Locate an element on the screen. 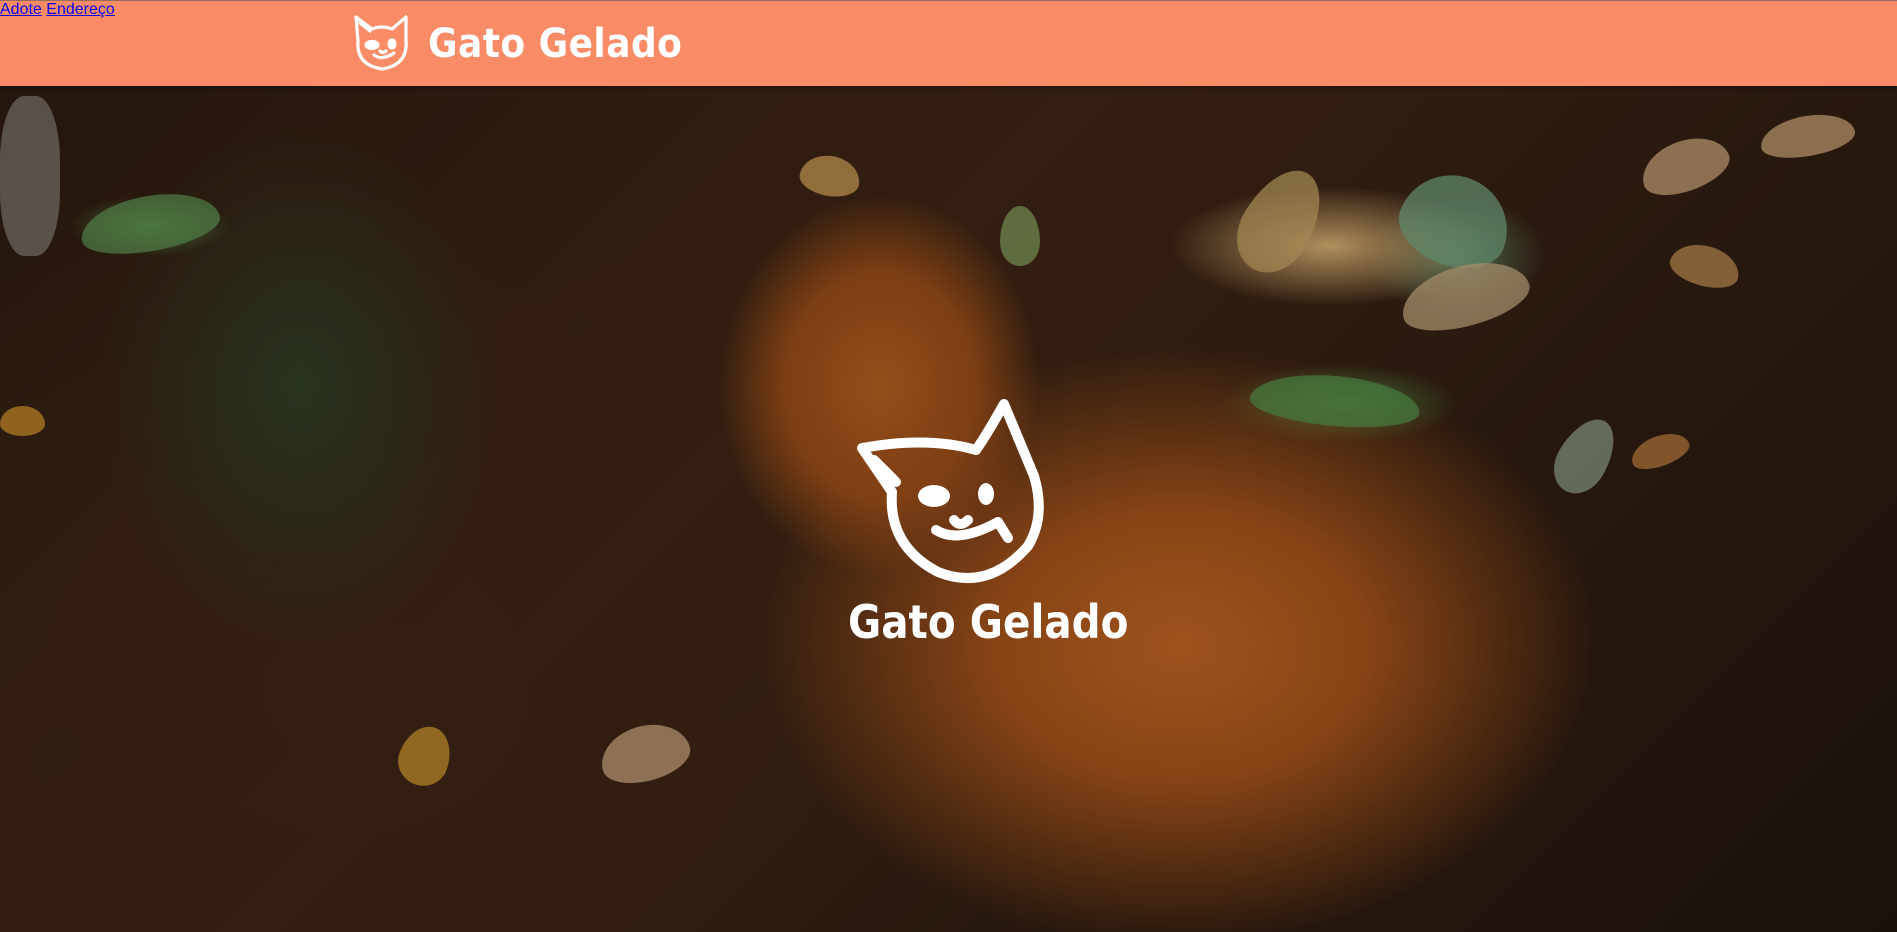 This screenshot has height=932, width=1897. top-navbar: Gato Gelado Adote Endereço is located at coordinates (948, 43).